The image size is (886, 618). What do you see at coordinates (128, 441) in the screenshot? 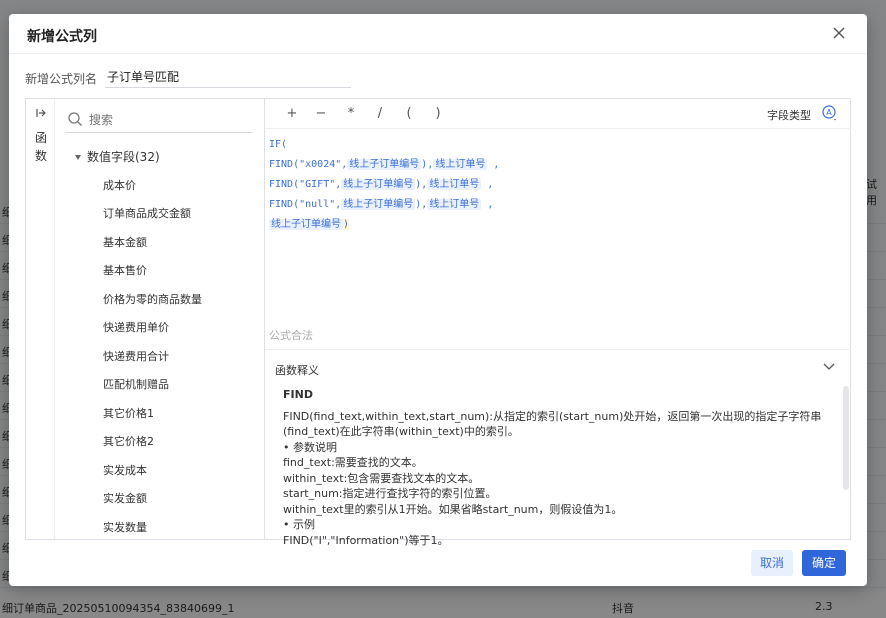
I see `field-item: 其它价格2` at bounding box center [128, 441].